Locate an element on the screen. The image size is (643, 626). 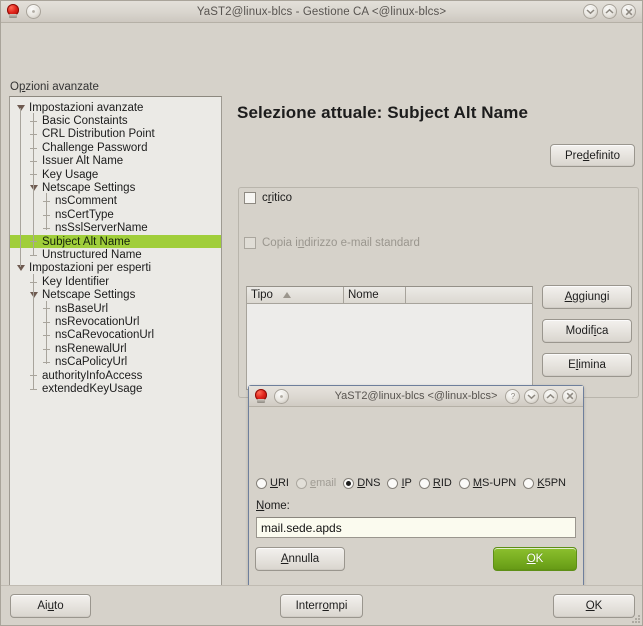
radio-option-uri: URI is located at coordinates (272, 483).